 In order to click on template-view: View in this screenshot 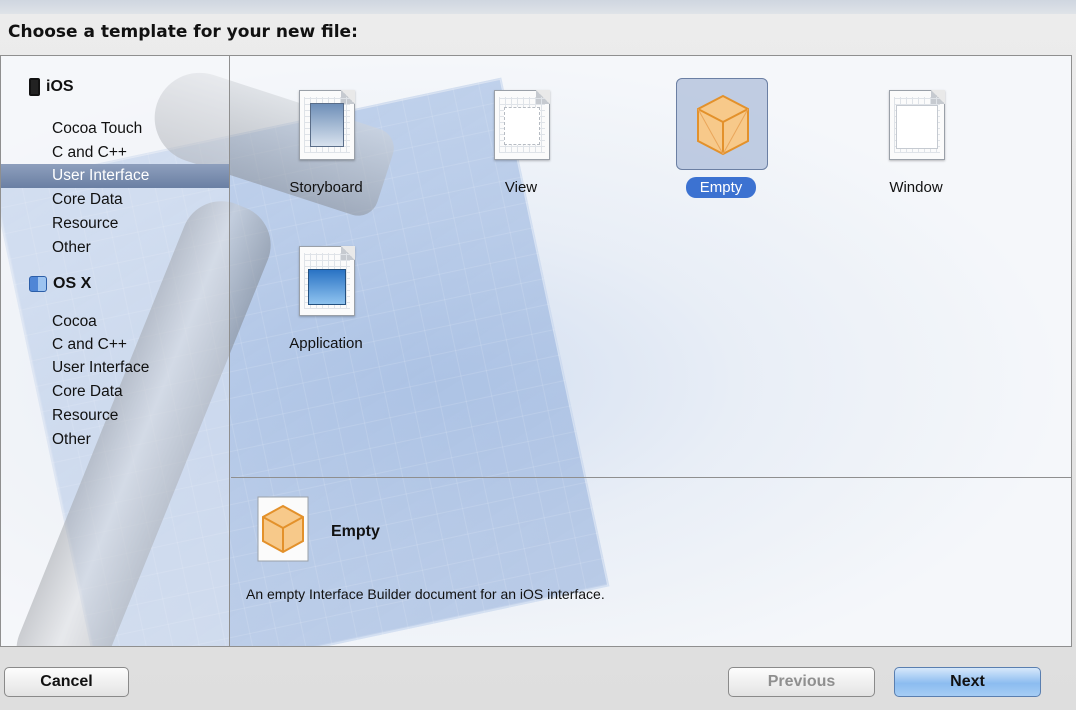, I will do `click(521, 143)`.